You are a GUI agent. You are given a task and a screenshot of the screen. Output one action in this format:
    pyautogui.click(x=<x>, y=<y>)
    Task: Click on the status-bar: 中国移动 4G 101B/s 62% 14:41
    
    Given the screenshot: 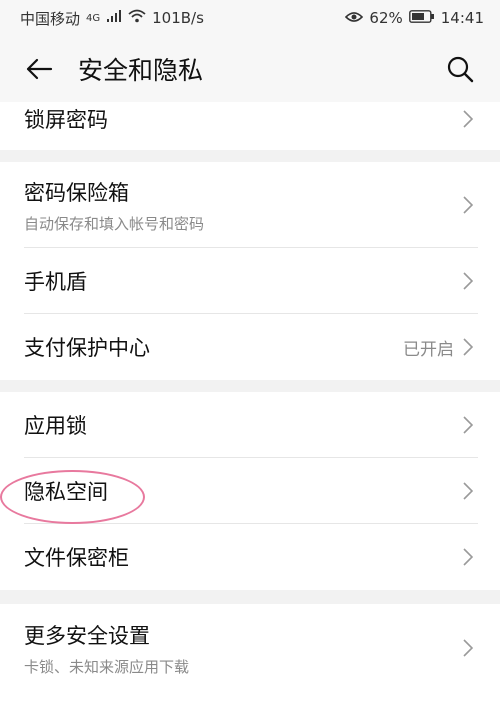 What is the action you would take?
    pyautogui.click(x=250, y=18)
    